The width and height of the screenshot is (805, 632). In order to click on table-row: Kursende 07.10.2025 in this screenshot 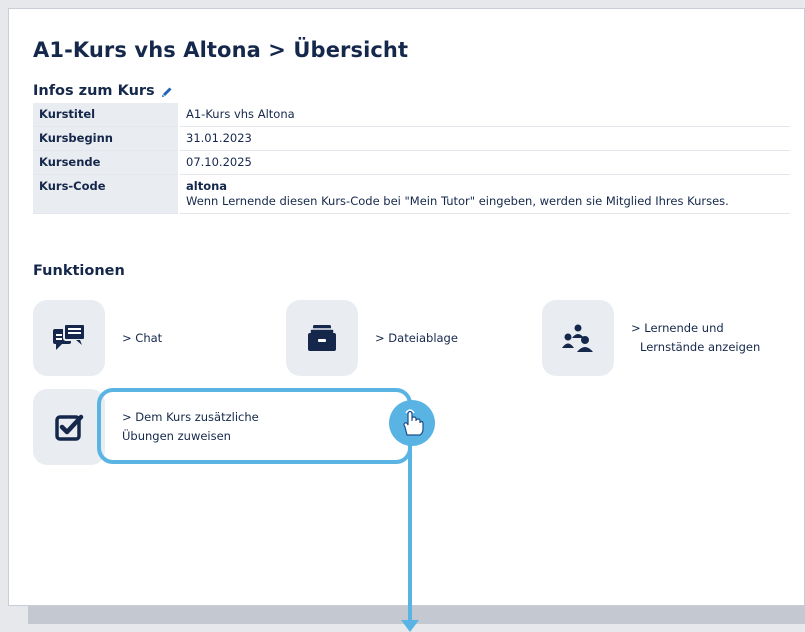, I will do `click(411, 162)`.